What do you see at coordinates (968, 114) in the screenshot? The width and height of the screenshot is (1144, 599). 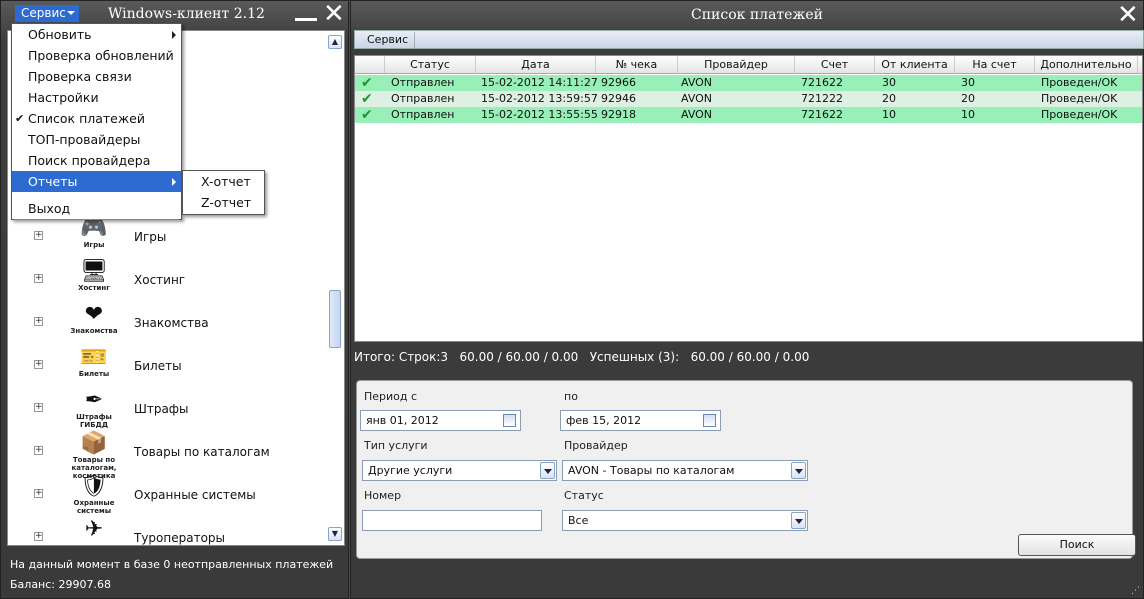 I see `cell-to_account: 10` at bounding box center [968, 114].